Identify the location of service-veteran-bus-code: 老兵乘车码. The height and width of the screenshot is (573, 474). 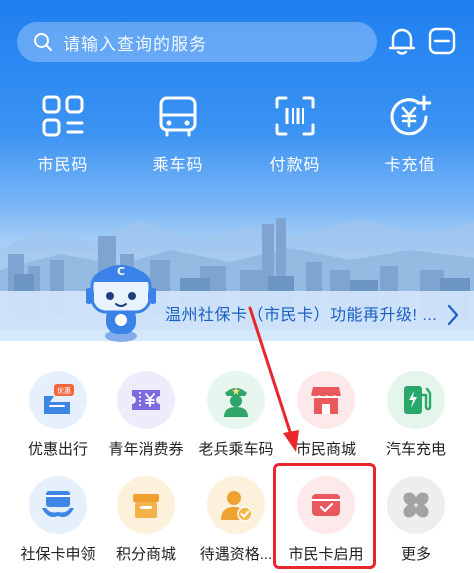
(236, 415).